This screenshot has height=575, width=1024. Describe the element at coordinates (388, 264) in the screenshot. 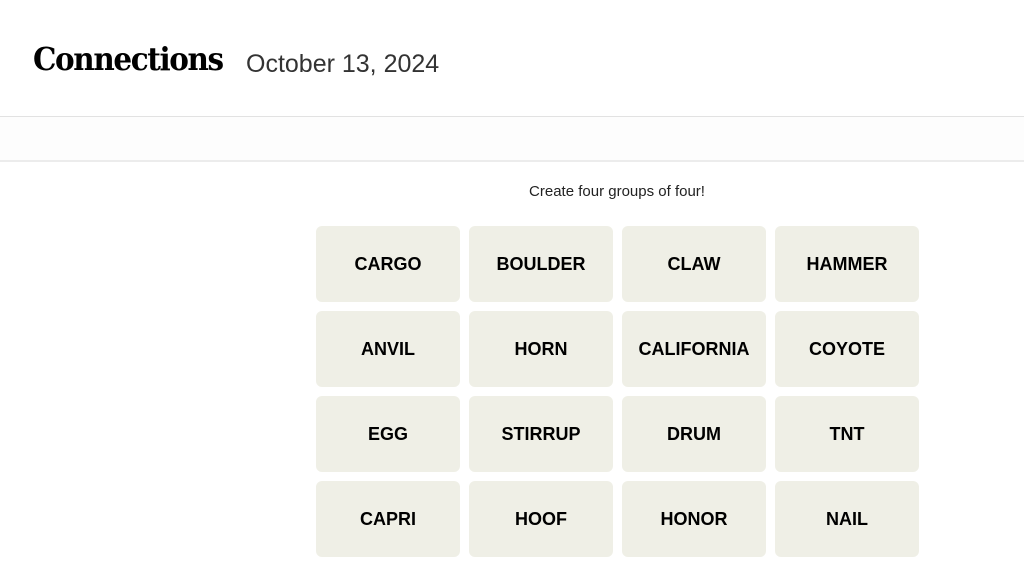

I see `word-tile: CARGO` at that location.